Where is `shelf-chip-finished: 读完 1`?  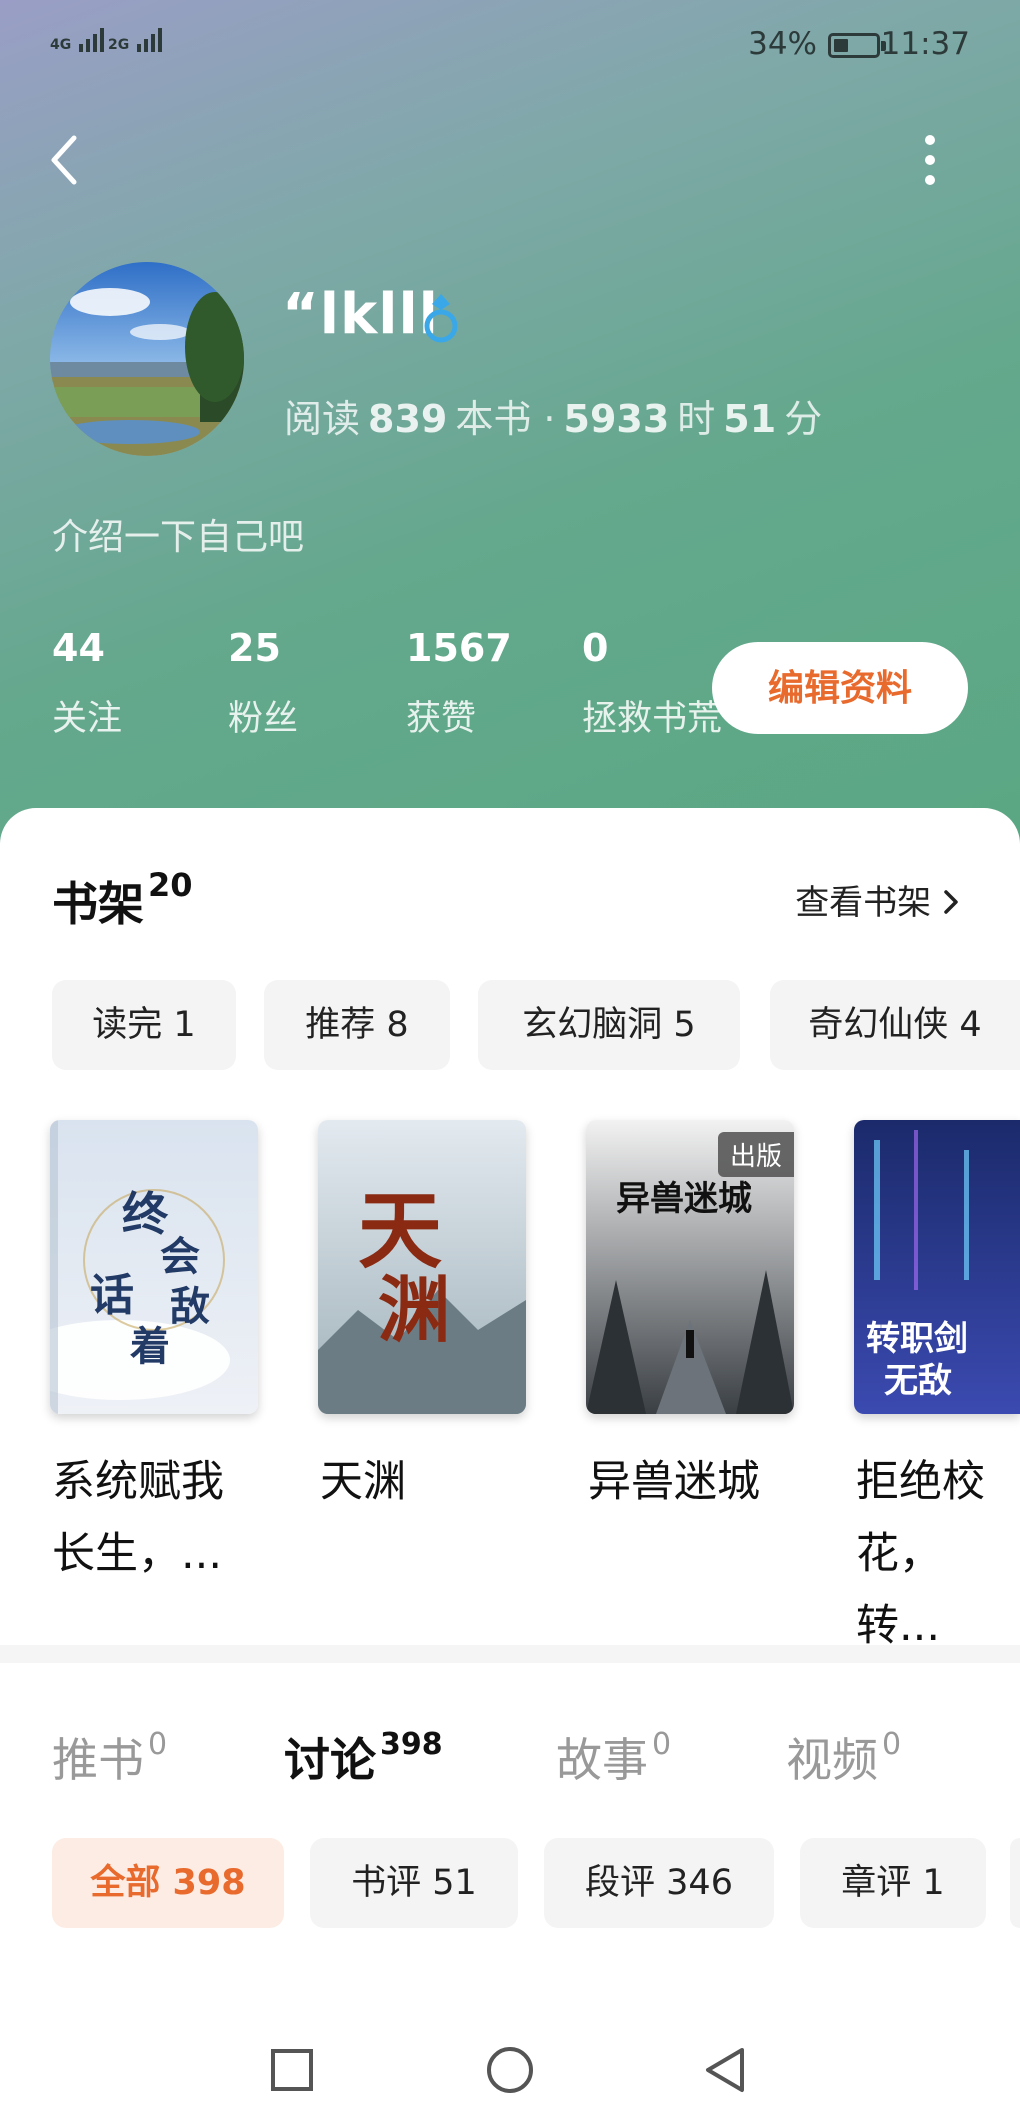
shelf-chip-finished: 读完 1 is located at coordinates (144, 1025).